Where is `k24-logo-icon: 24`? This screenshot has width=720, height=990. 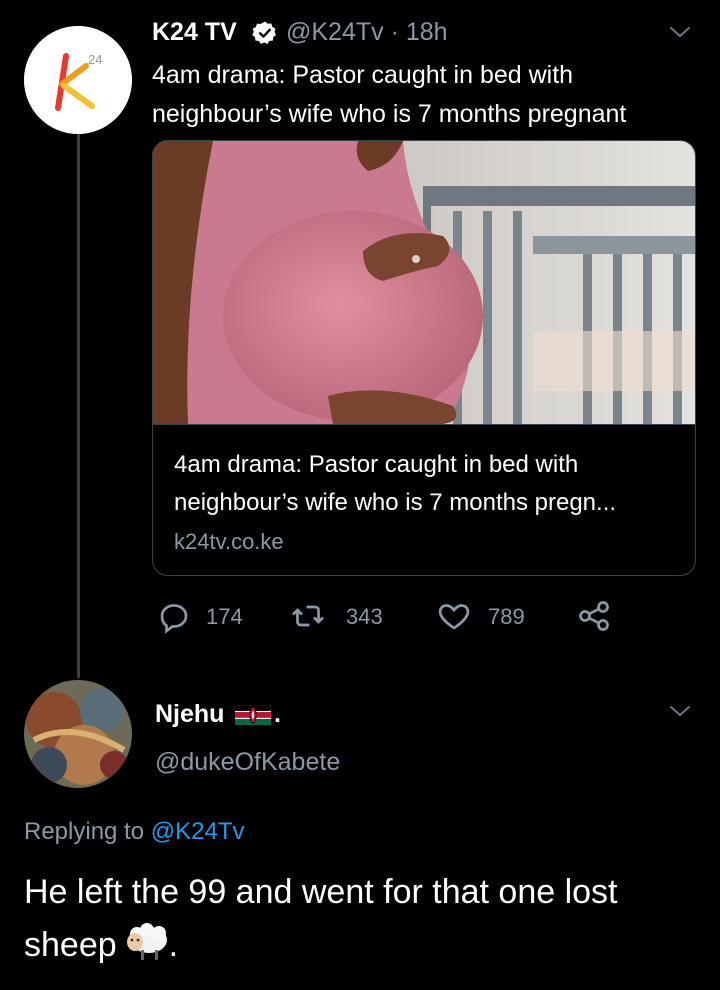 k24-logo-icon: 24 is located at coordinates (78, 80).